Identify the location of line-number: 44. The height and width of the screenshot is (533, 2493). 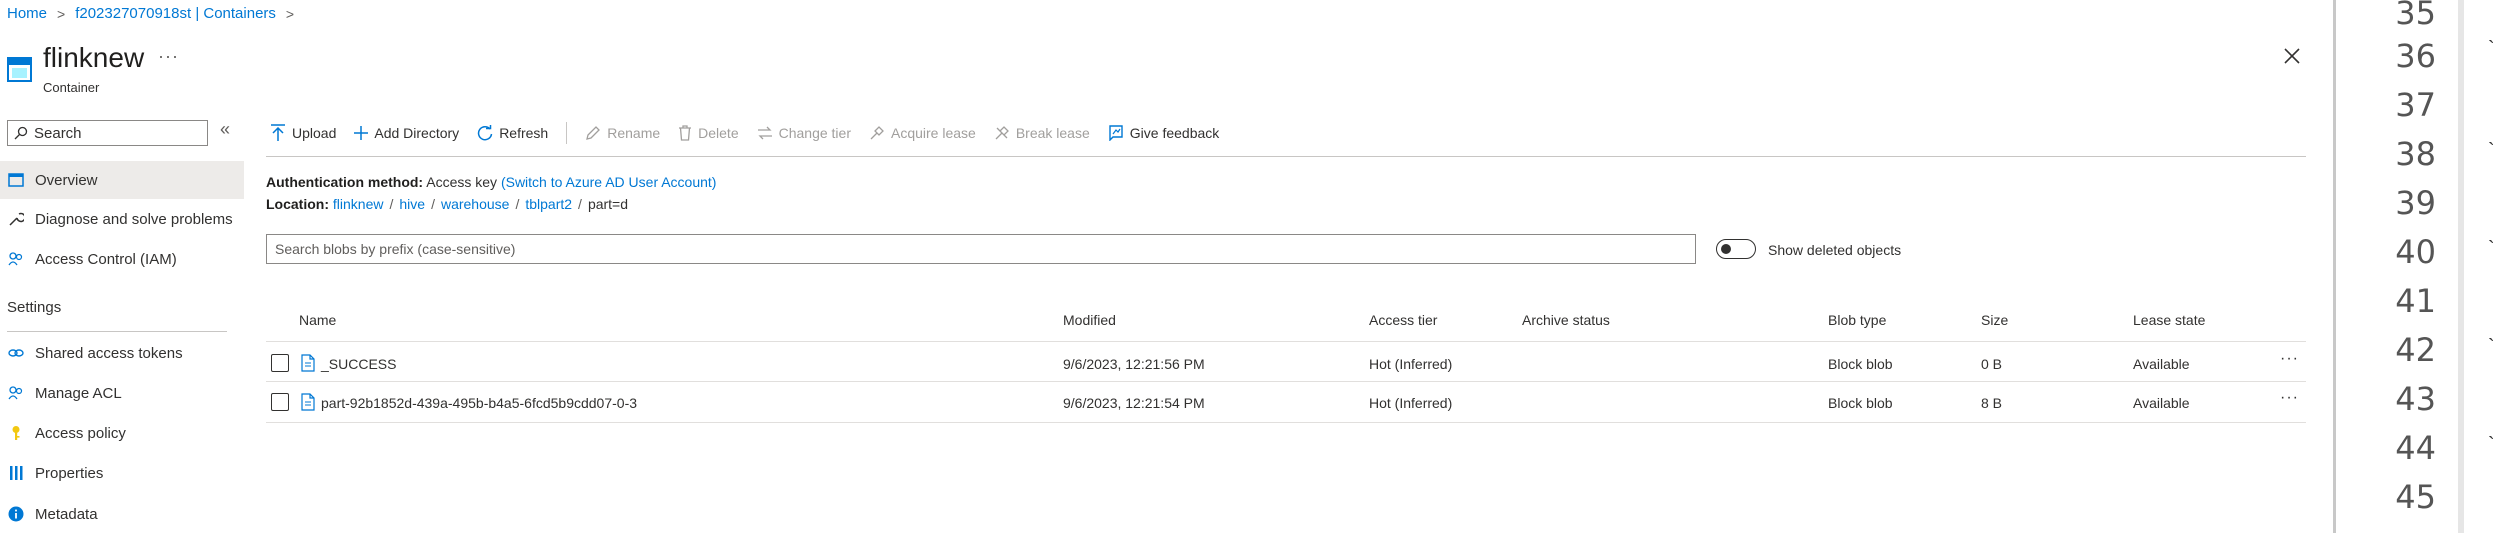
(2415, 448).